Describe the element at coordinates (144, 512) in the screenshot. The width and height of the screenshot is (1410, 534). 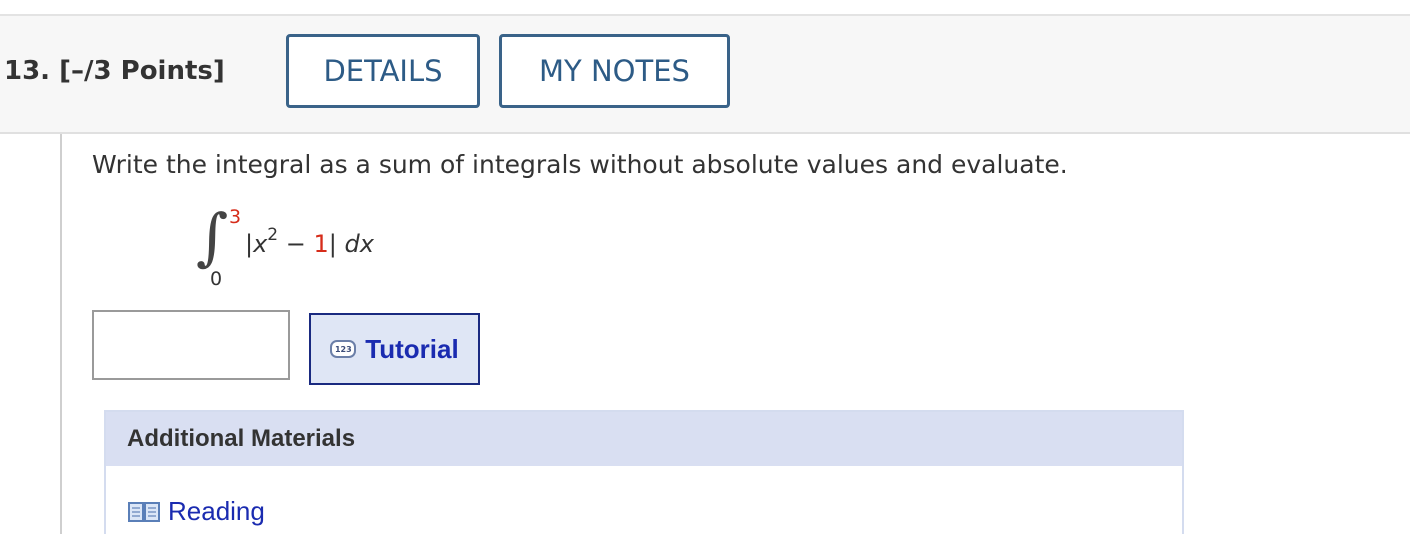
I see `book-icon` at that location.